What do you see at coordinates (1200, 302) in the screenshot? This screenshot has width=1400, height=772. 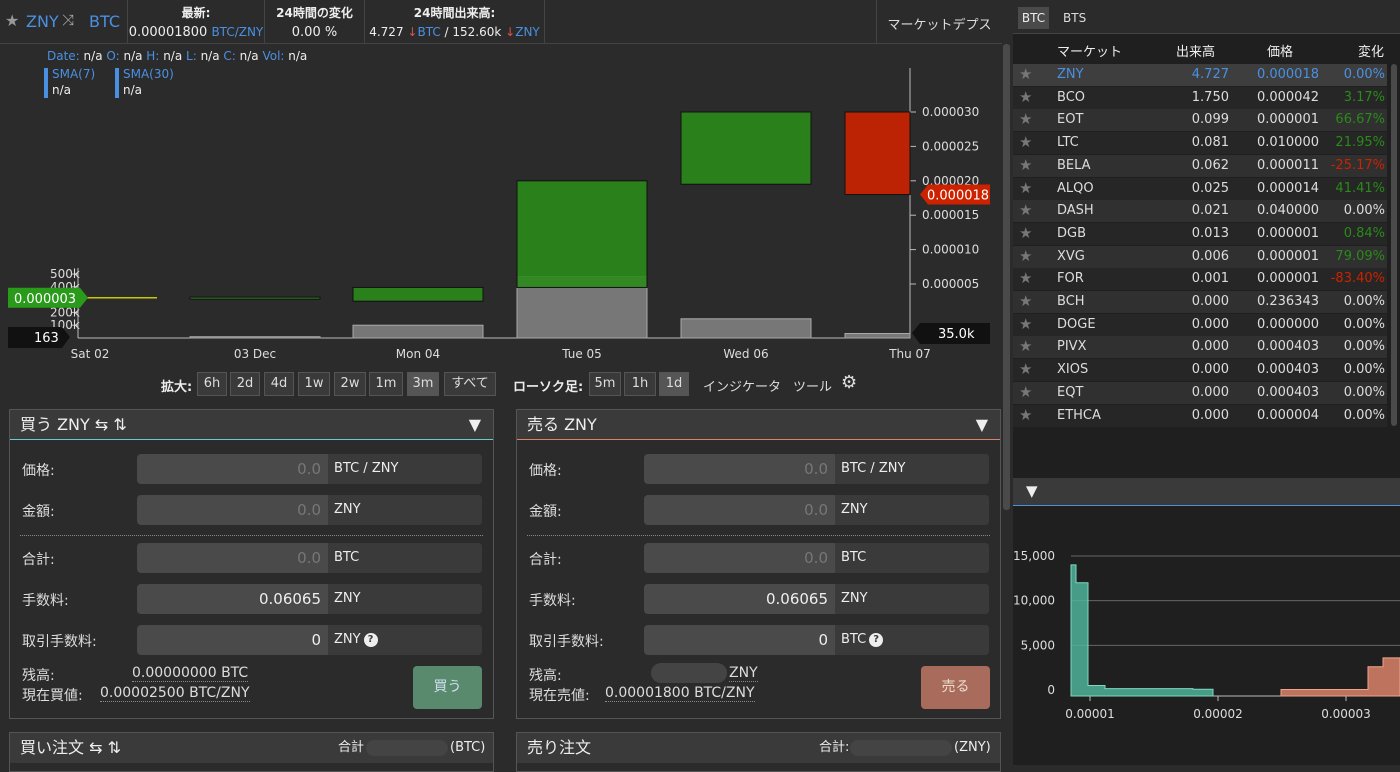 I see `market-row: ★ BCH 0.000 0.236343 0.00%` at bounding box center [1200, 302].